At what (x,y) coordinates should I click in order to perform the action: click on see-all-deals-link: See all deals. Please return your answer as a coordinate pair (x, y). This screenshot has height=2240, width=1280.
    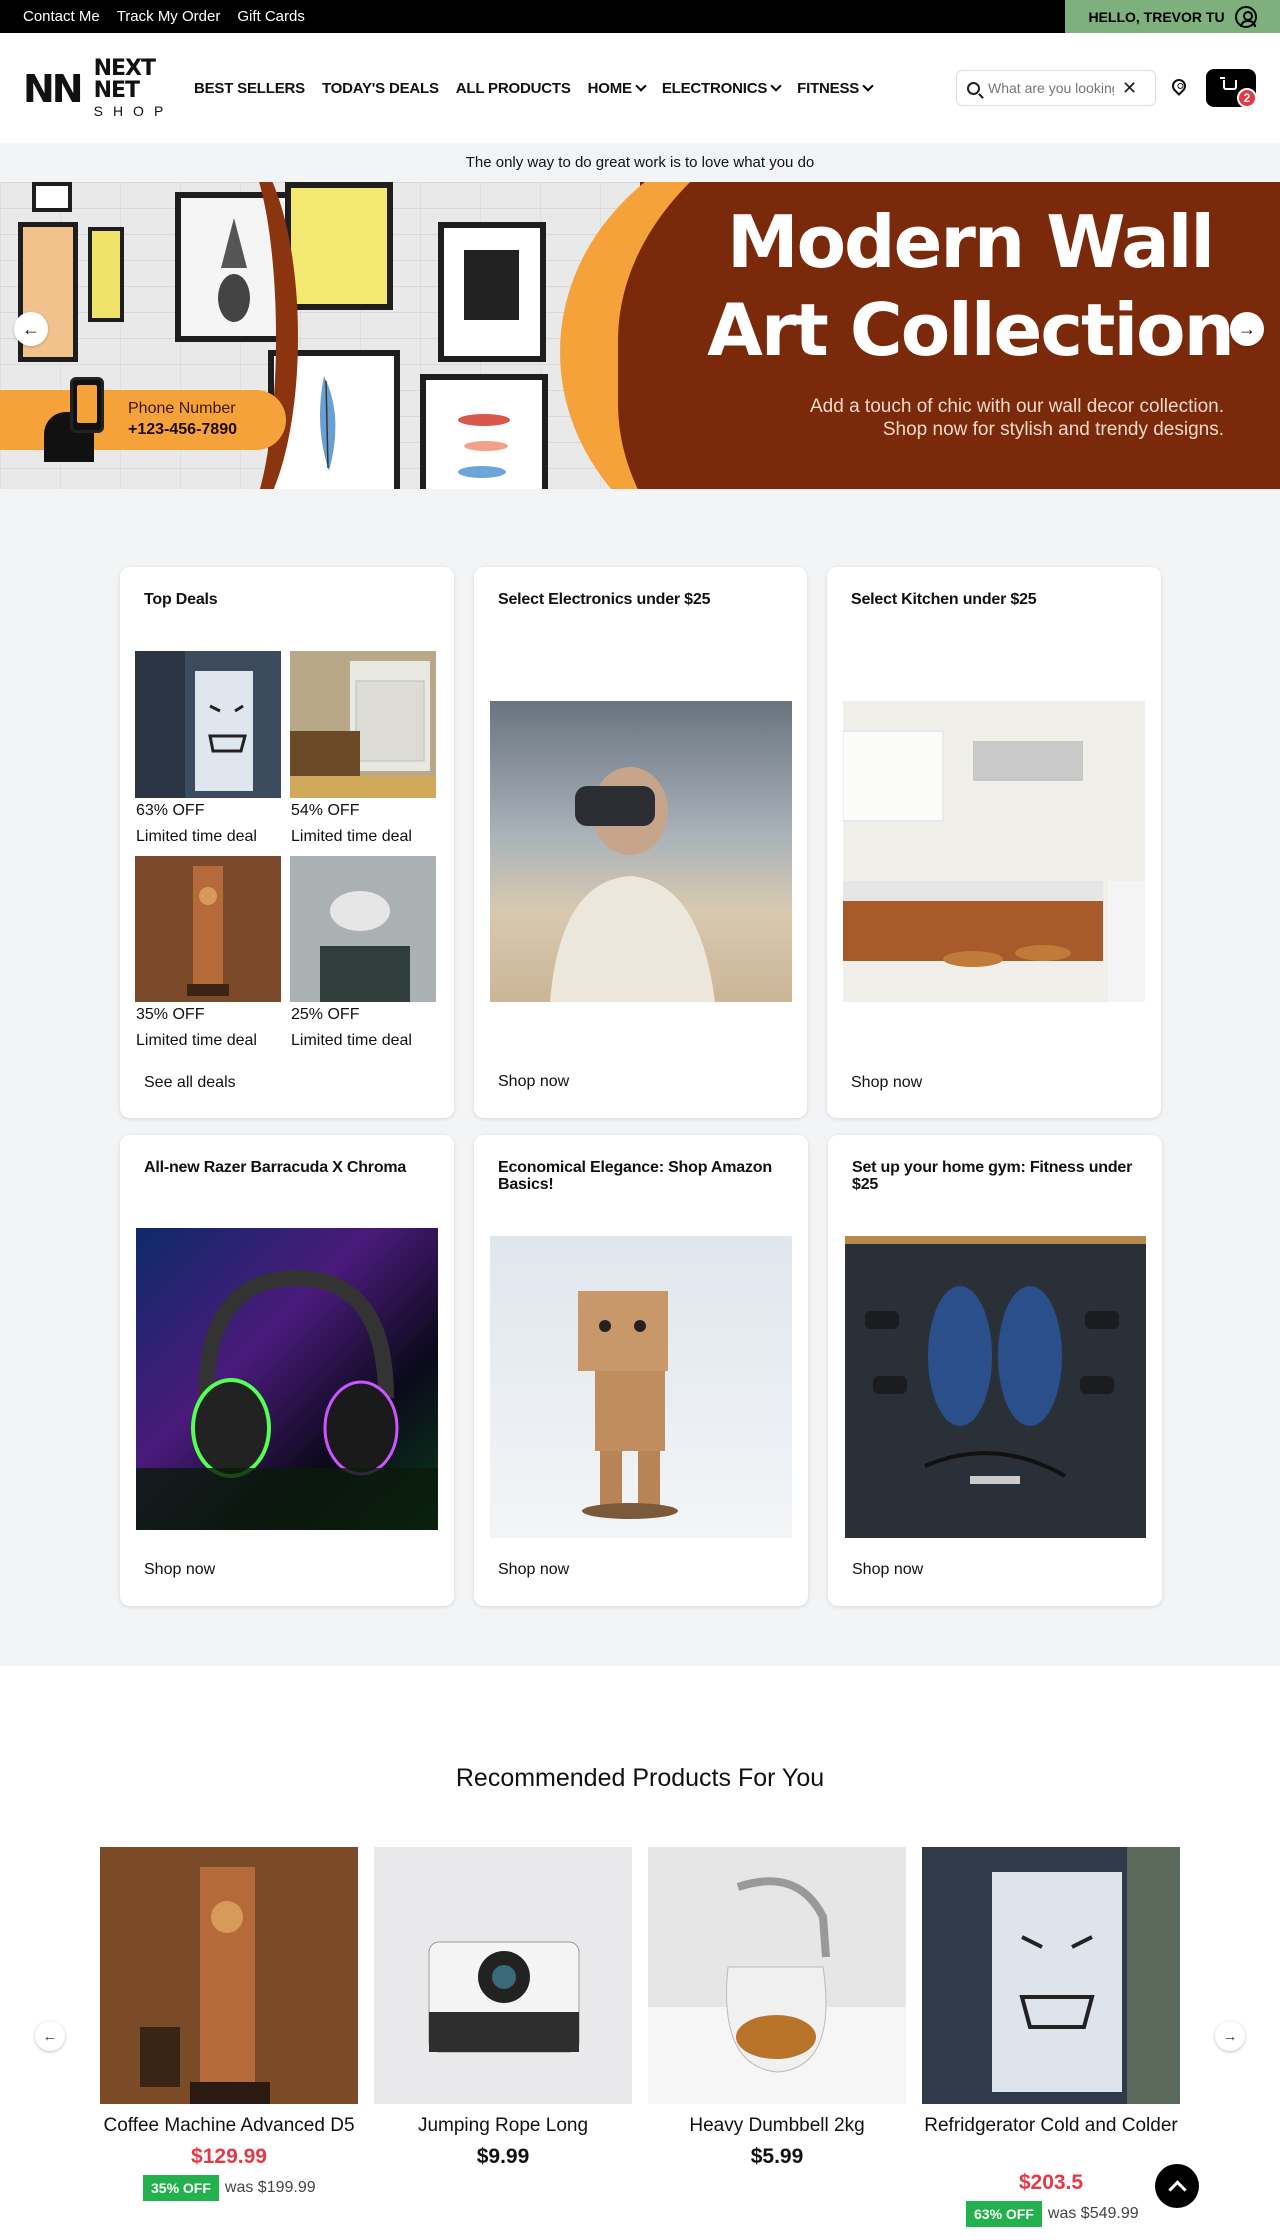
    Looking at the image, I should click on (190, 1083).